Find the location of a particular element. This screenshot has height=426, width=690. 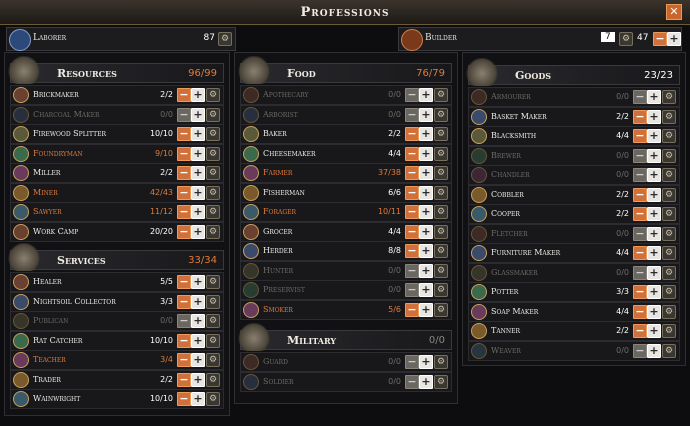

builder-increase-button: + is located at coordinates (674, 39).